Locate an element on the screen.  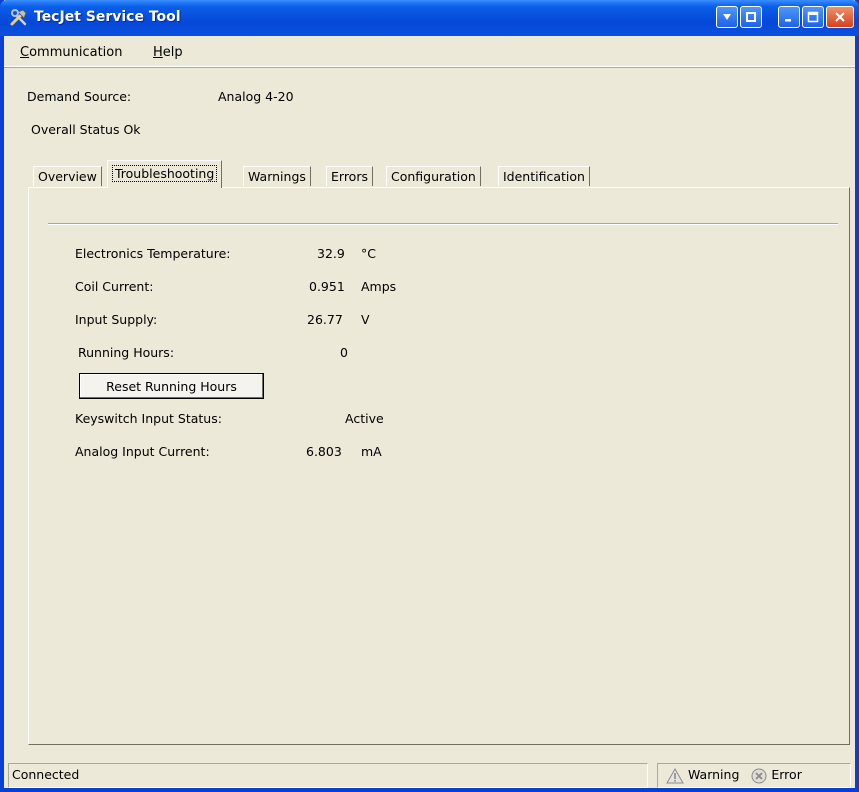
coil-current-unit: Amps is located at coordinates (379, 286).